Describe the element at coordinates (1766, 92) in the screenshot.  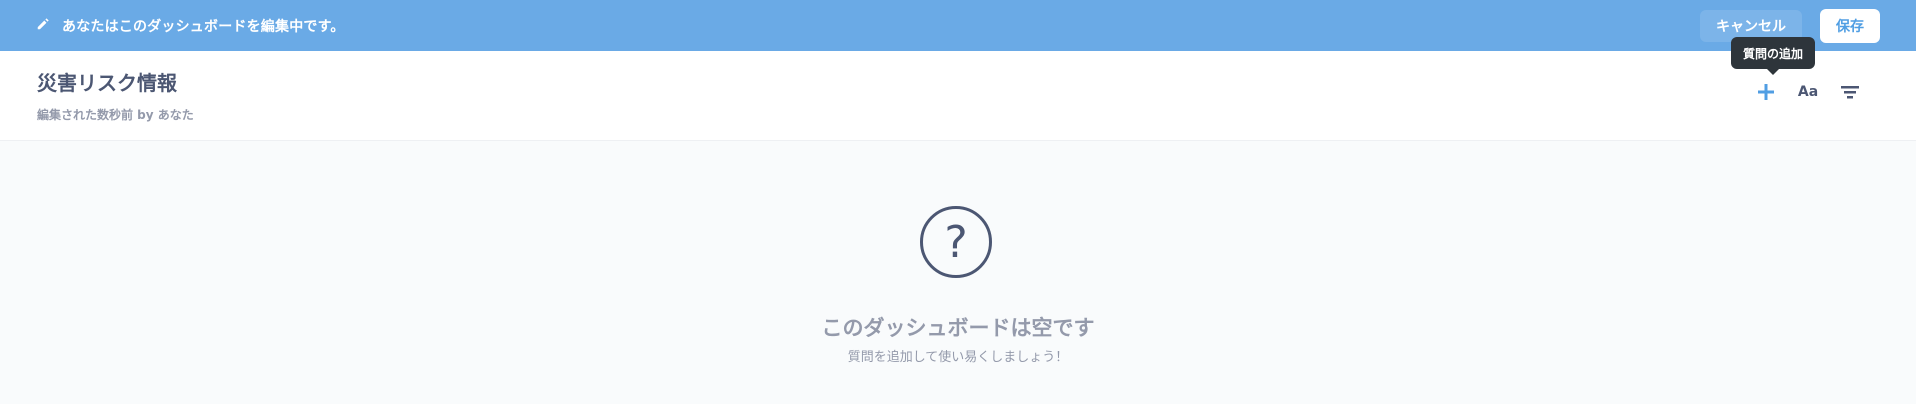
I see `plus-icon` at that location.